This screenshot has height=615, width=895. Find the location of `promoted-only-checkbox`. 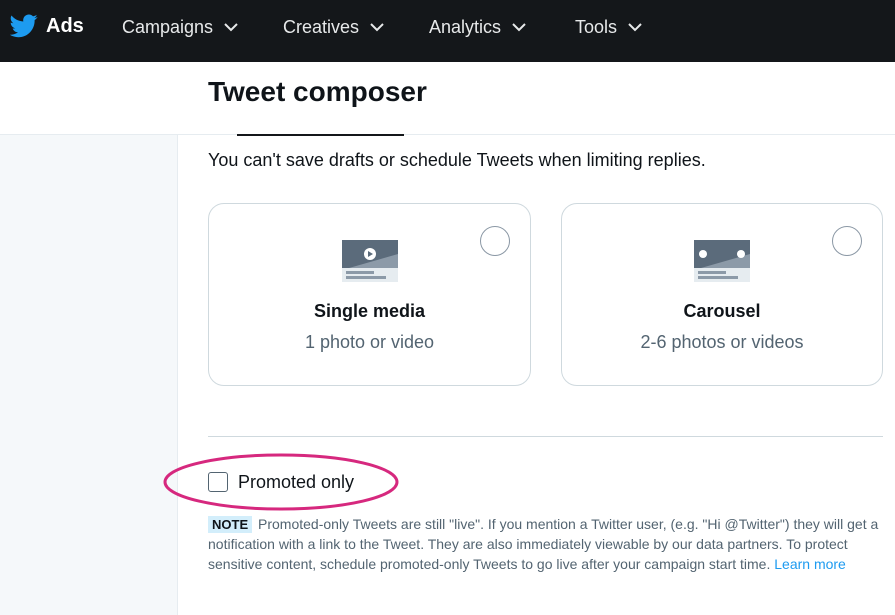

promoted-only-checkbox is located at coordinates (218, 482).